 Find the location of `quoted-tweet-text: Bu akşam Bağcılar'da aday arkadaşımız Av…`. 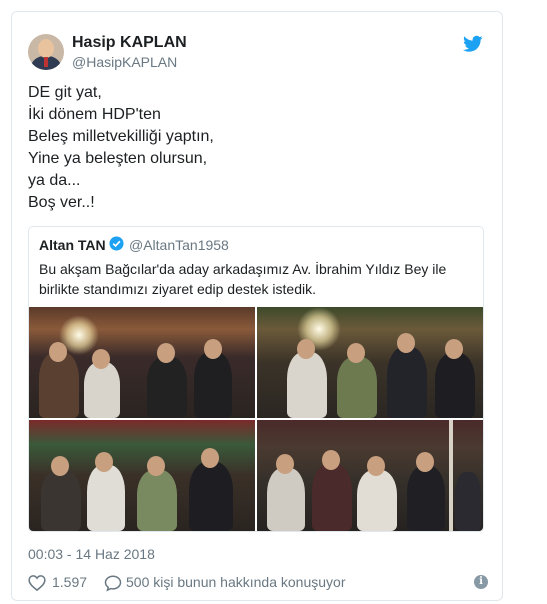

quoted-tweet-text: Bu akşam Bağcılar'da aday arkadaşımız Av… is located at coordinates (243, 279).